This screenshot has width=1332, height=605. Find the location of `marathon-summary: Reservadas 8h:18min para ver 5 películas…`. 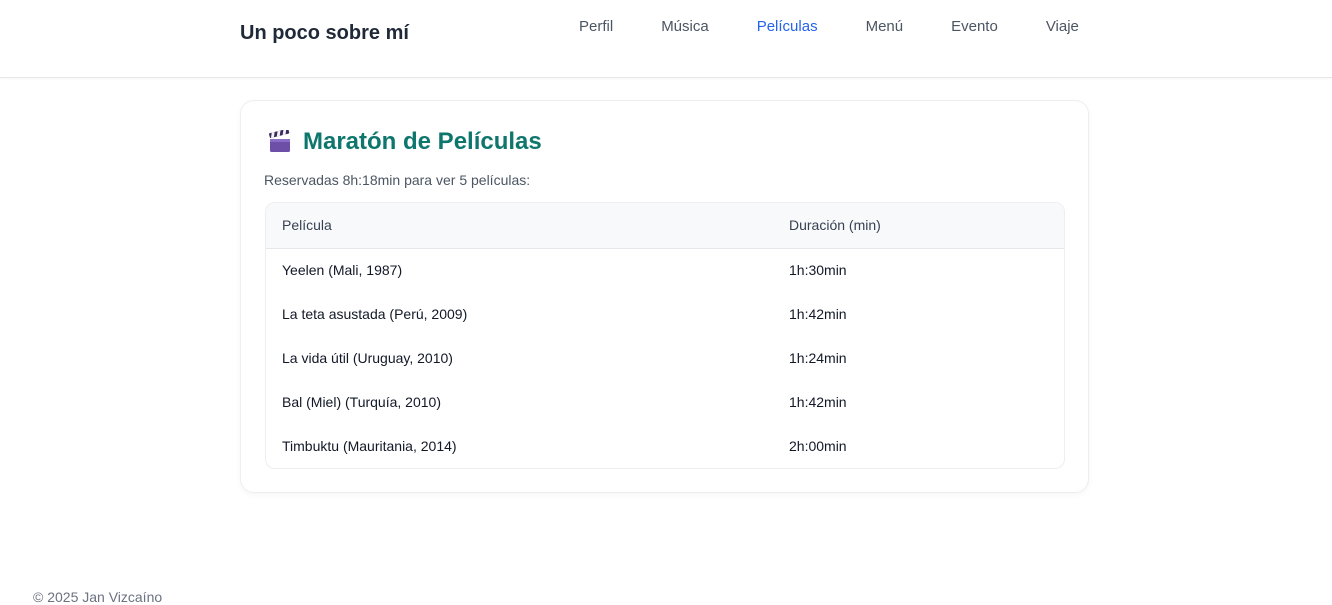

marathon-summary: Reservadas 8h:18min para ver 5 películas… is located at coordinates (397, 180).